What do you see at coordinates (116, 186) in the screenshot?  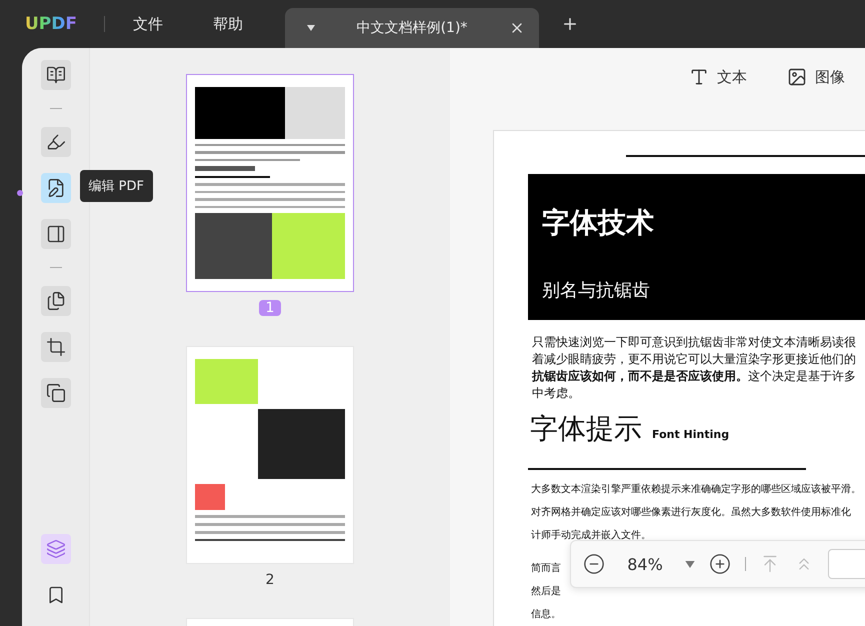 I see `tooltip: 编辑 PDF` at bounding box center [116, 186].